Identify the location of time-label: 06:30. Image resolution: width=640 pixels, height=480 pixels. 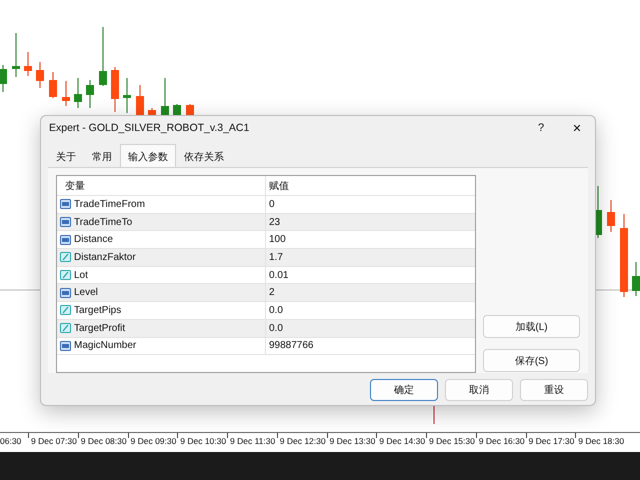
(11, 441).